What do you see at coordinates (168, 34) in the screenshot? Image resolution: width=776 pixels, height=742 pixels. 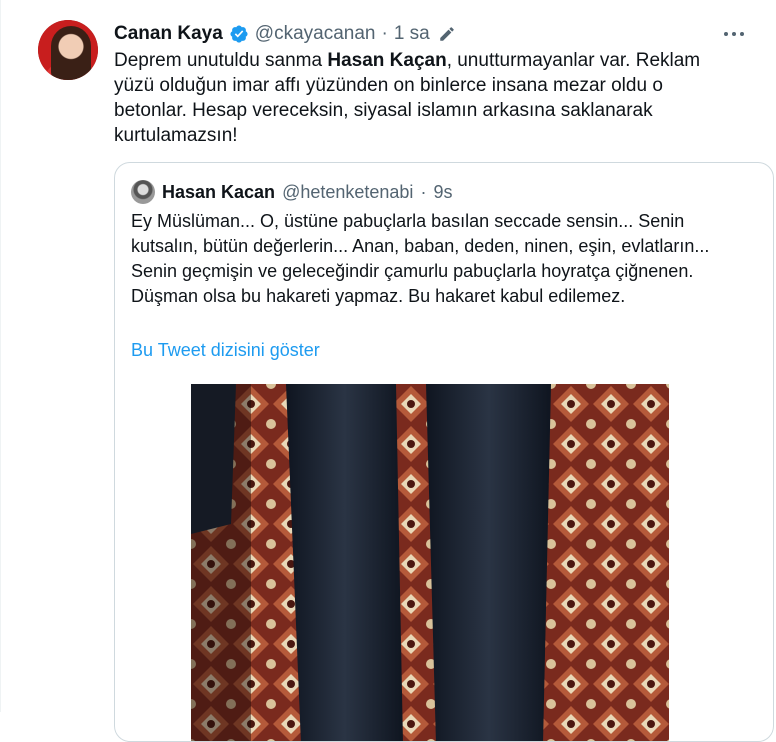 I see `author-name: Canan Kaya` at bounding box center [168, 34].